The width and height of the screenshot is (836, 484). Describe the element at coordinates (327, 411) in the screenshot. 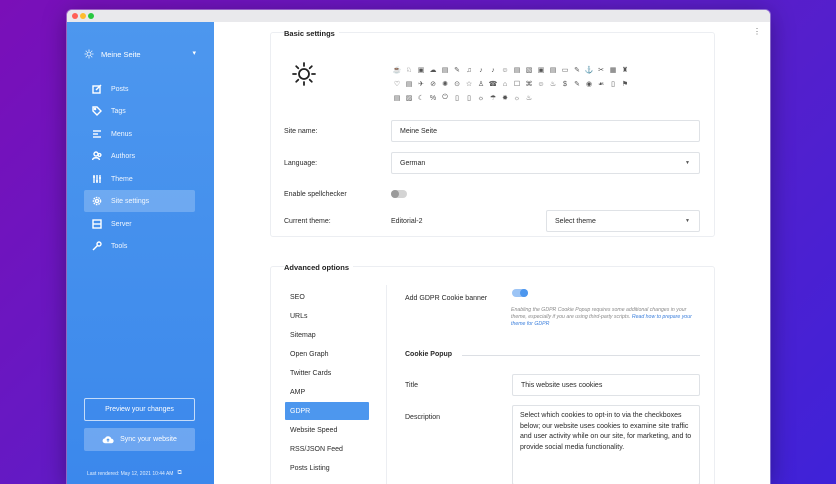

I see `tab-gdpr: GDPR` at that location.